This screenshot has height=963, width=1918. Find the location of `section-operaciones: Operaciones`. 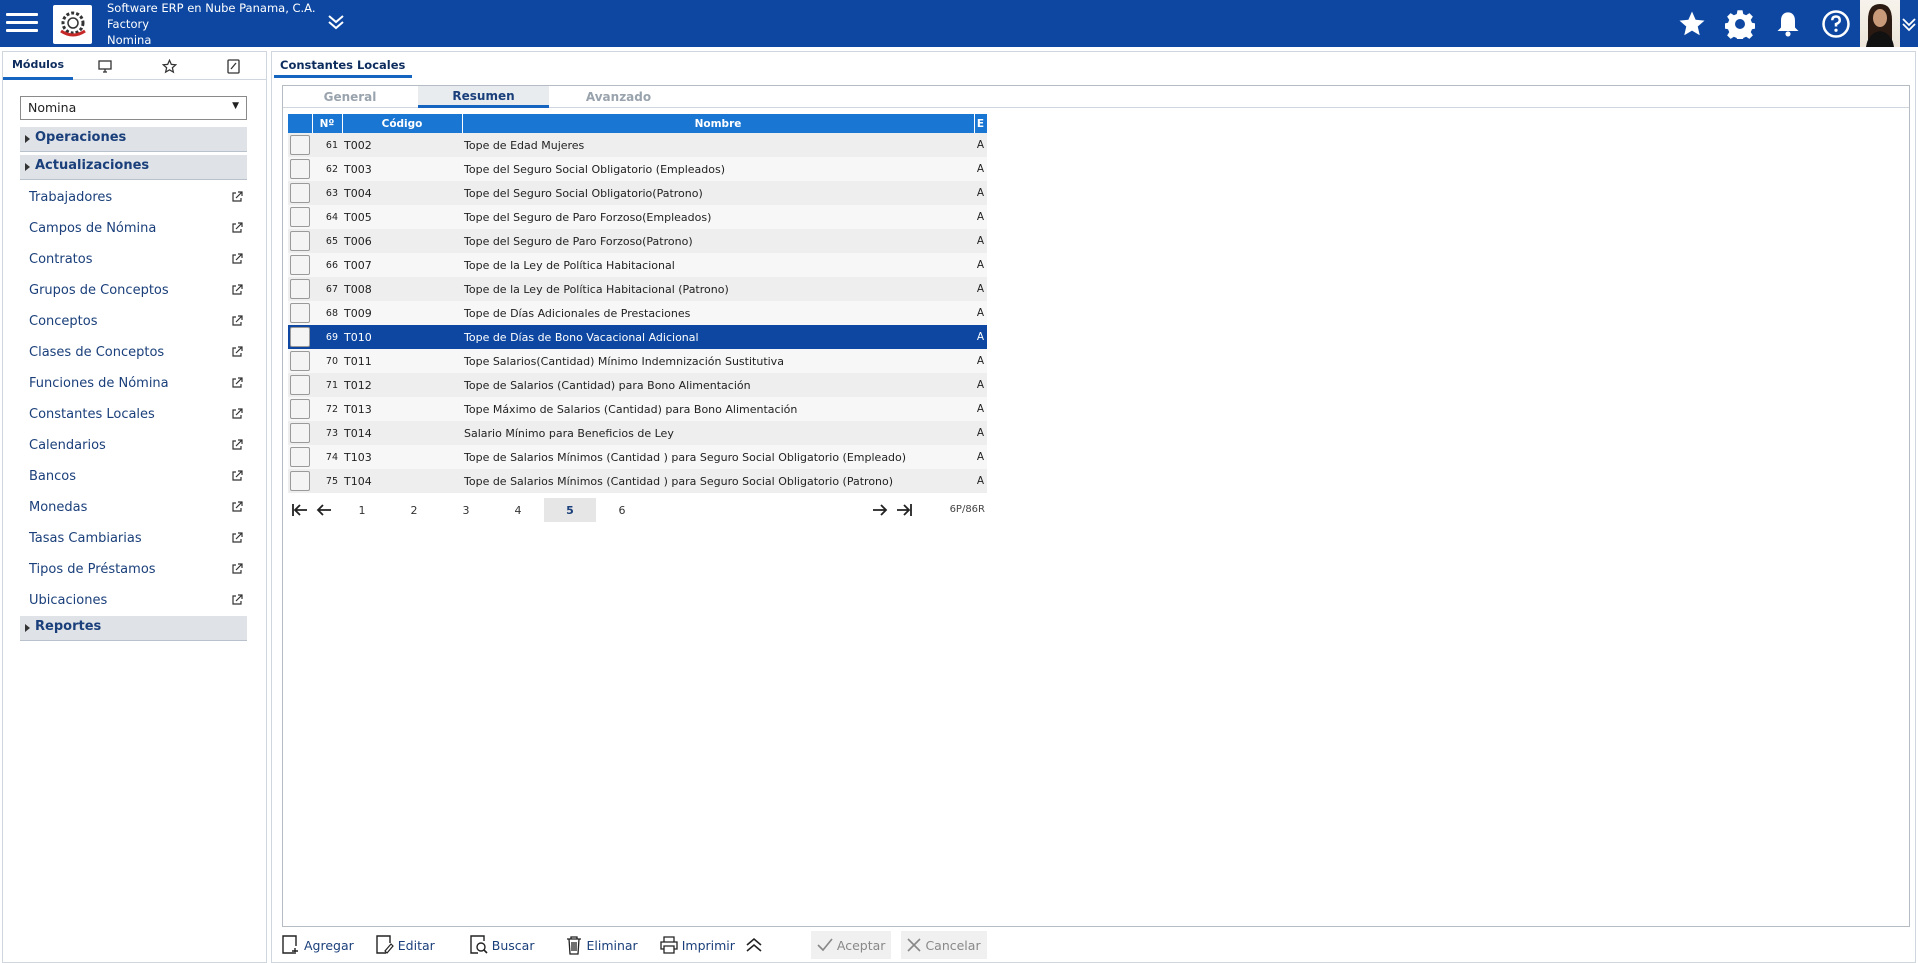

section-operaciones: Operaciones is located at coordinates (133, 139).